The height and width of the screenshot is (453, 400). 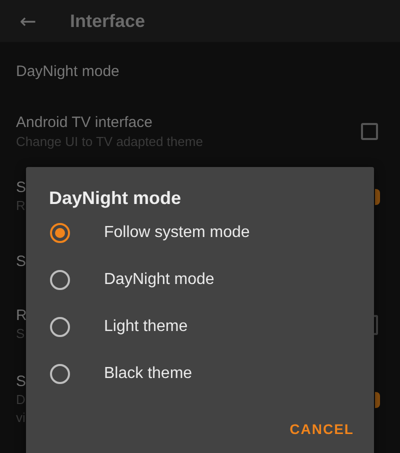 I want to click on setting-title: R, so click(x=21, y=315).